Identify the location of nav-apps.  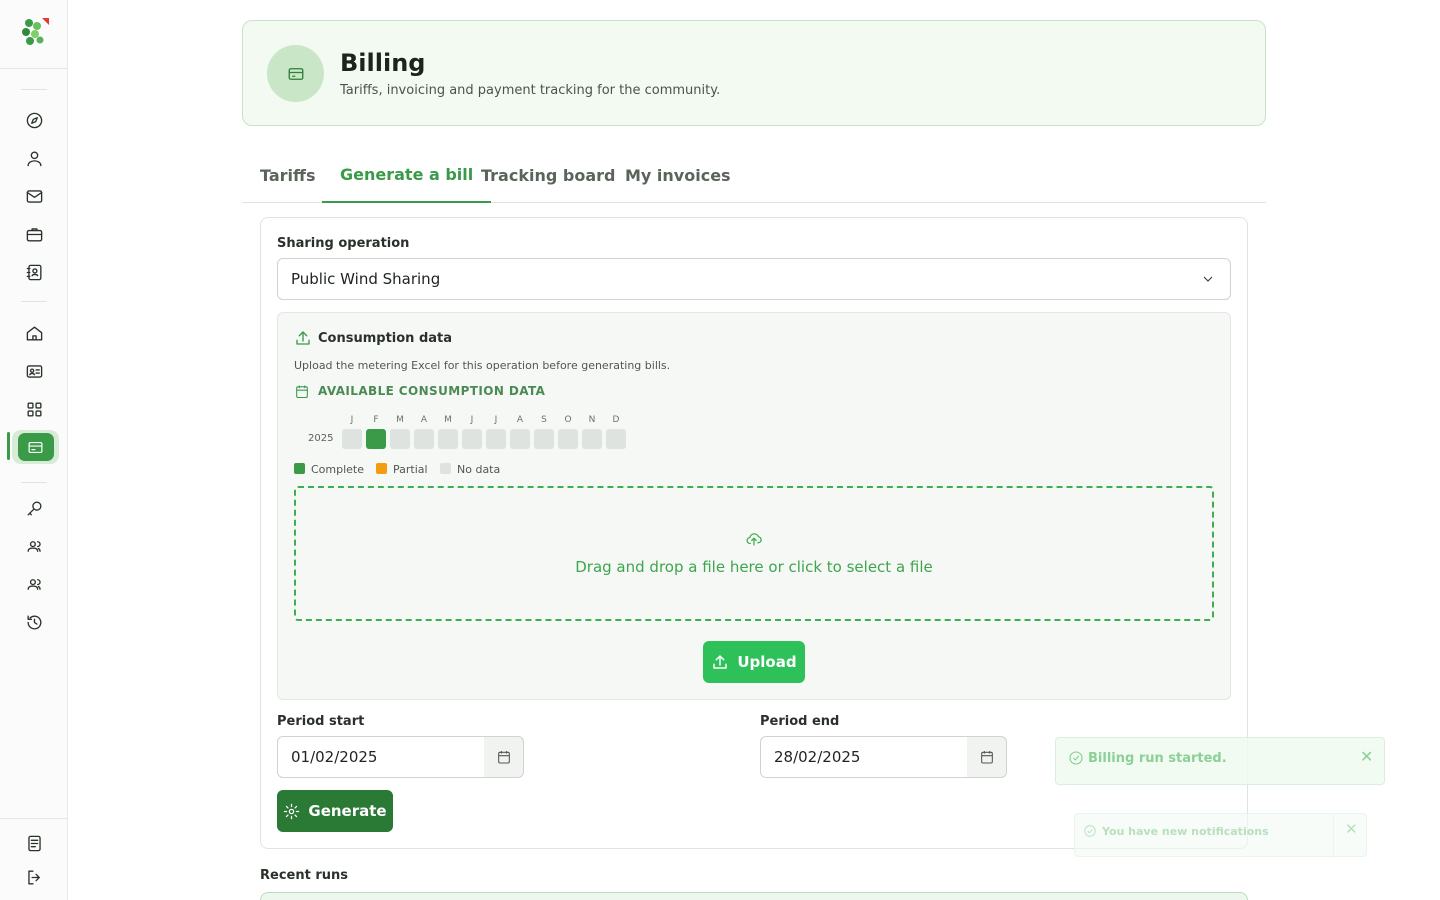
(34, 409).